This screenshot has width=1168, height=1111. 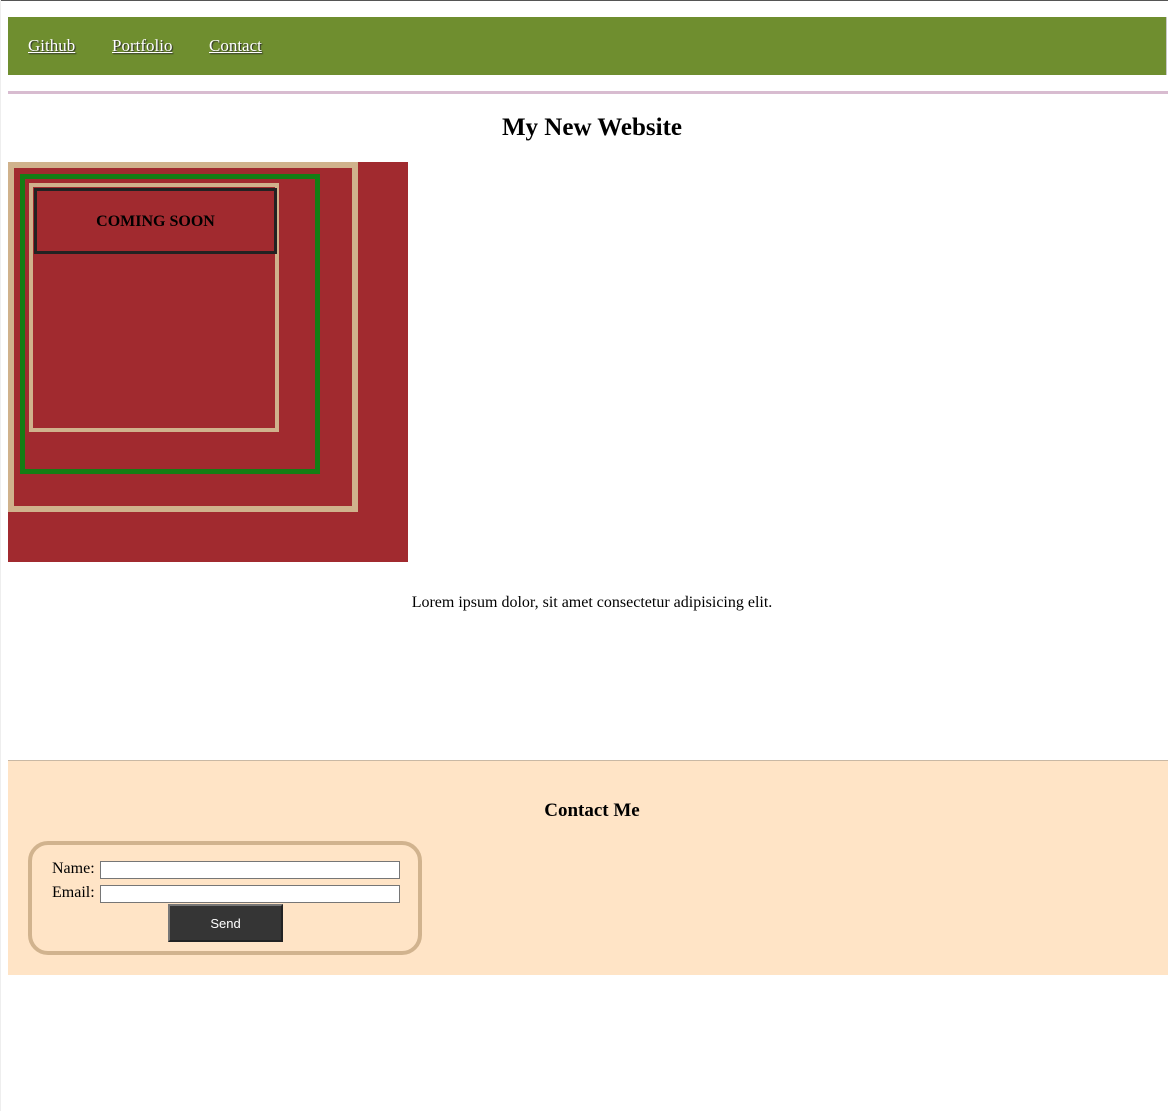 I want to click on contact-title: Contact Me, so click(x=592, y=810).